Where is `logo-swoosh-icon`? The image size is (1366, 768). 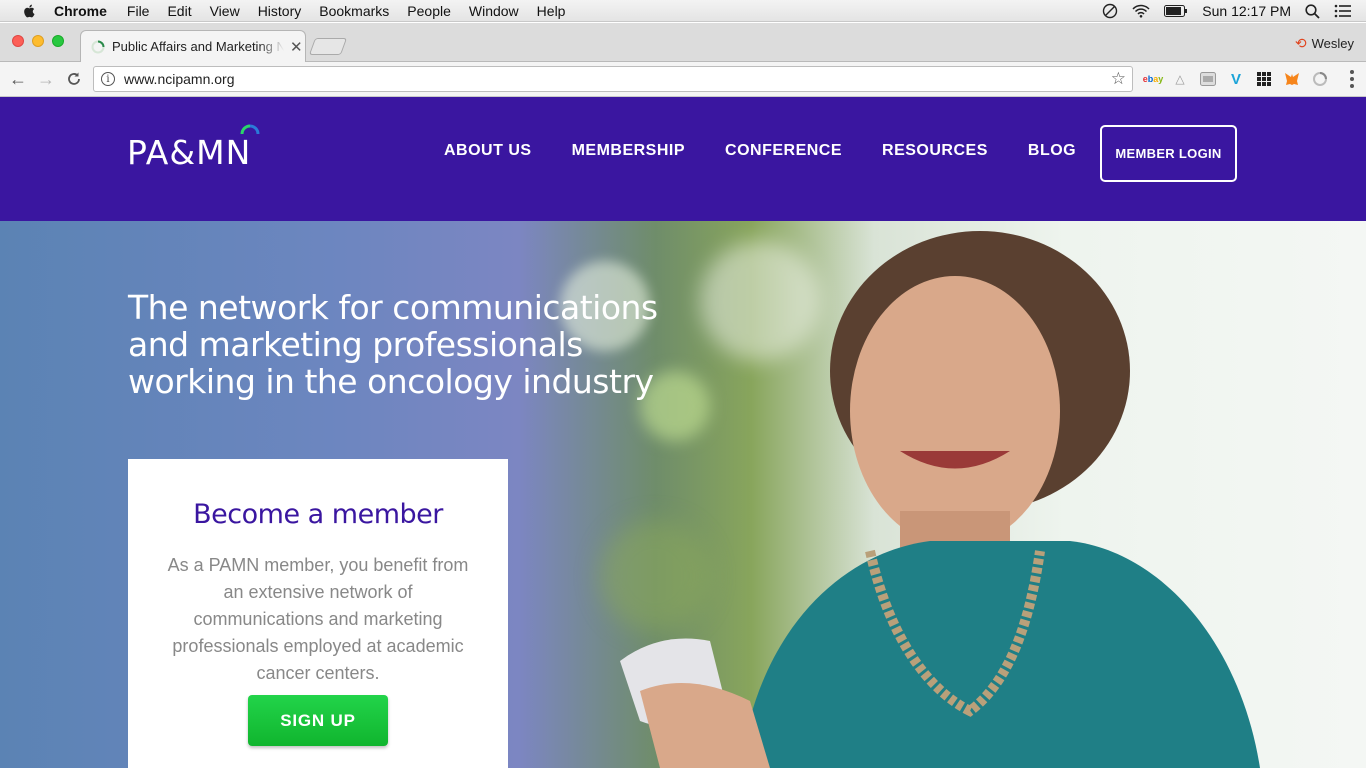
logo-swoosh-icon is located at coordinates (250, 129).